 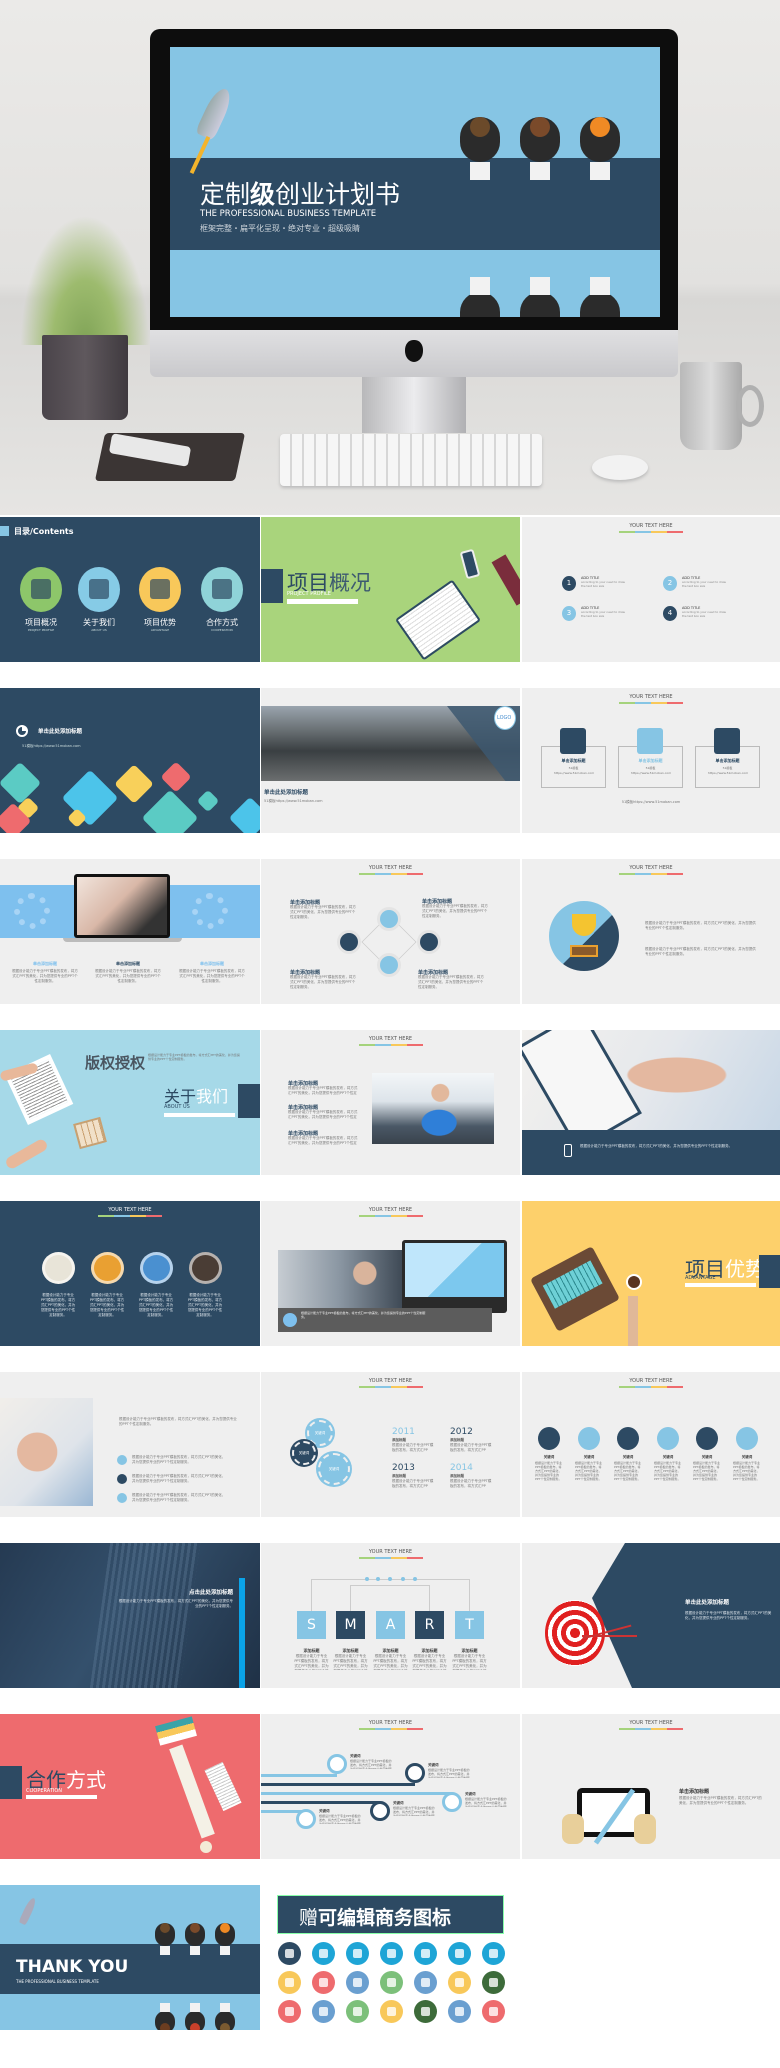 What do you see at coordinates (90, 1133) in the screenshot?
I see `calculator-icon` at bounding box center [90, 1133].